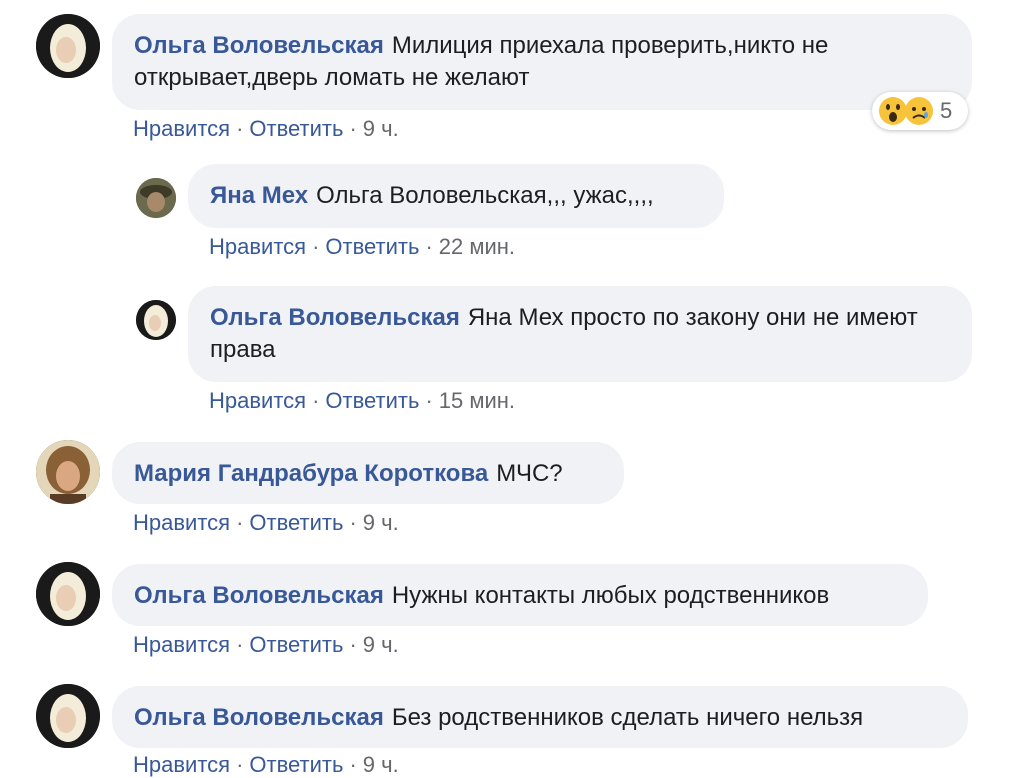 The width and height of the screenshot is (1018, 778). I want to click on comment-text: Ольга Воловельская,,, ужас,,,,, so click(485, 195).